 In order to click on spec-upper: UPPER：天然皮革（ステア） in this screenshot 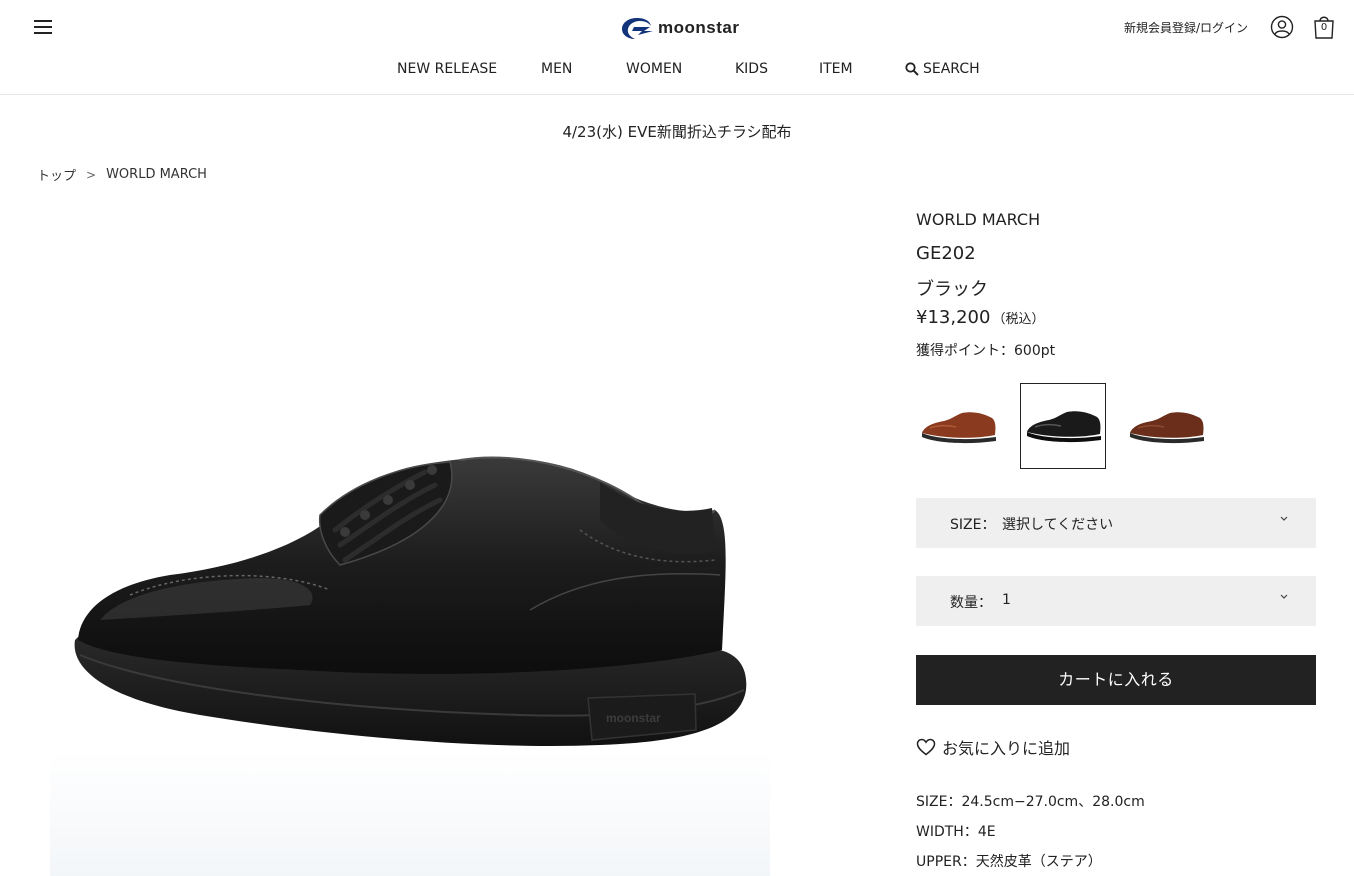, I will do `click(1009, 862)`.